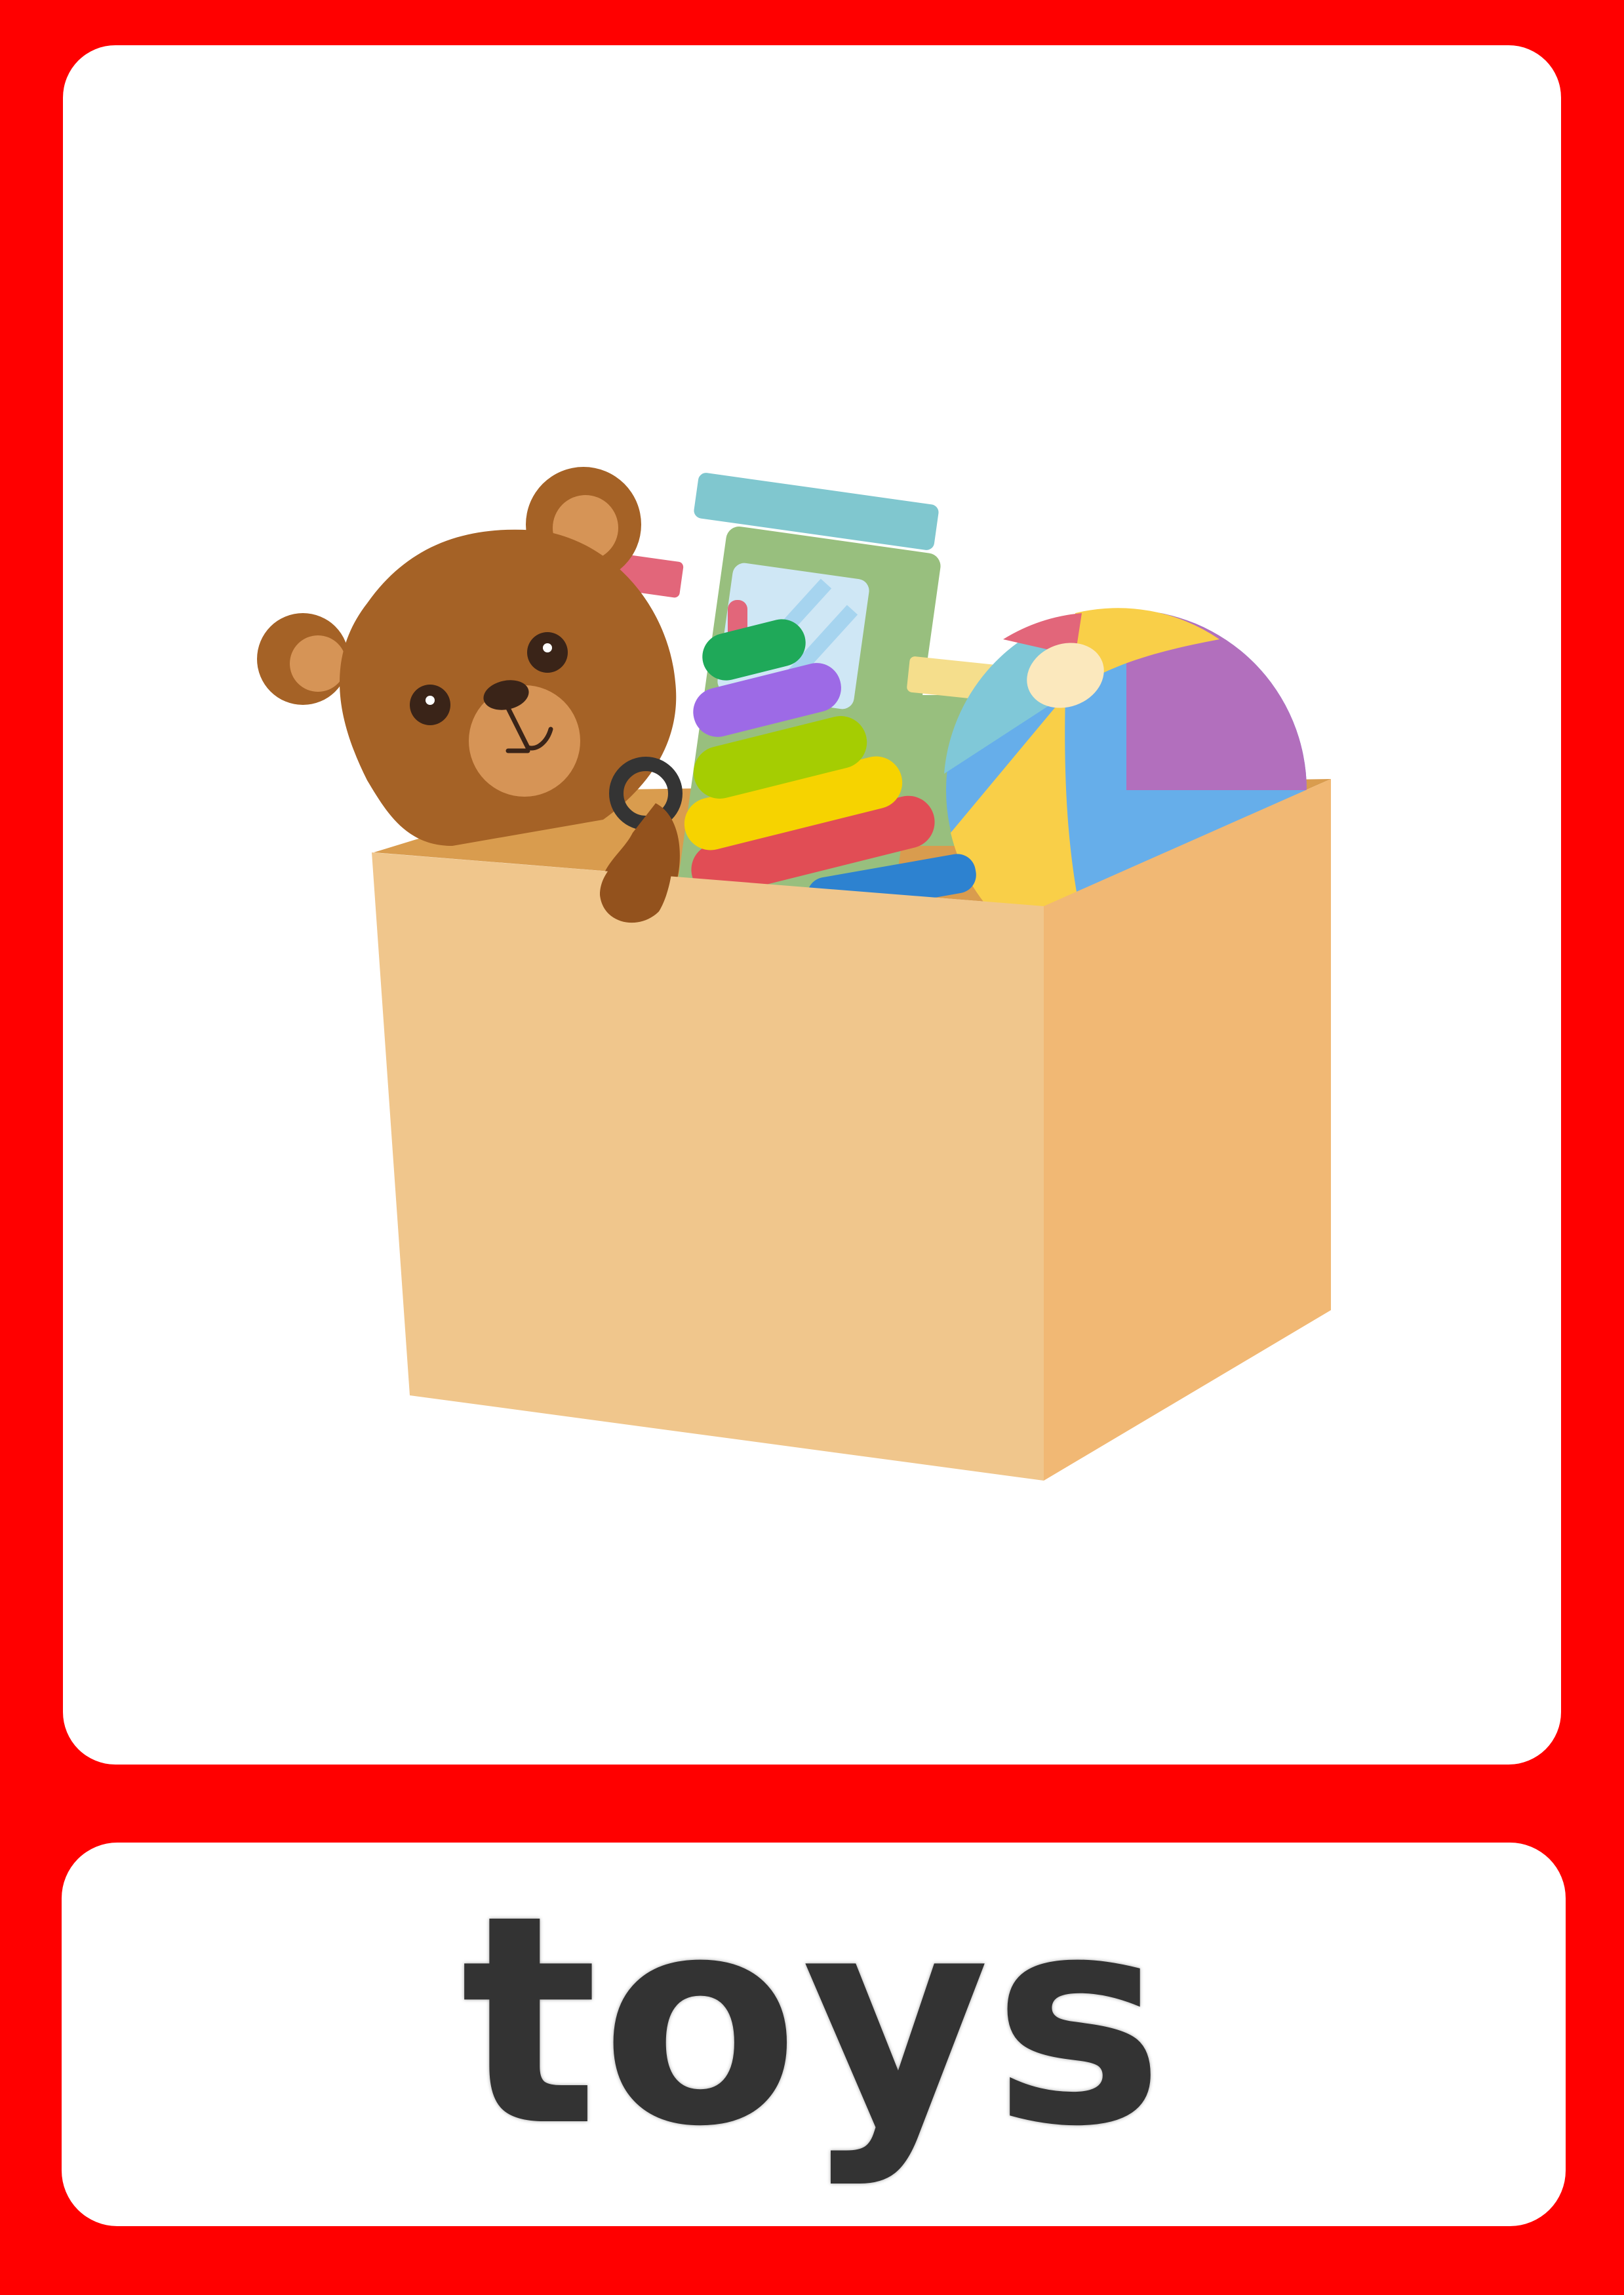  Describe the element at coordinates (814, 2021) in the screenshot. I see `word-label: toys` at that location.